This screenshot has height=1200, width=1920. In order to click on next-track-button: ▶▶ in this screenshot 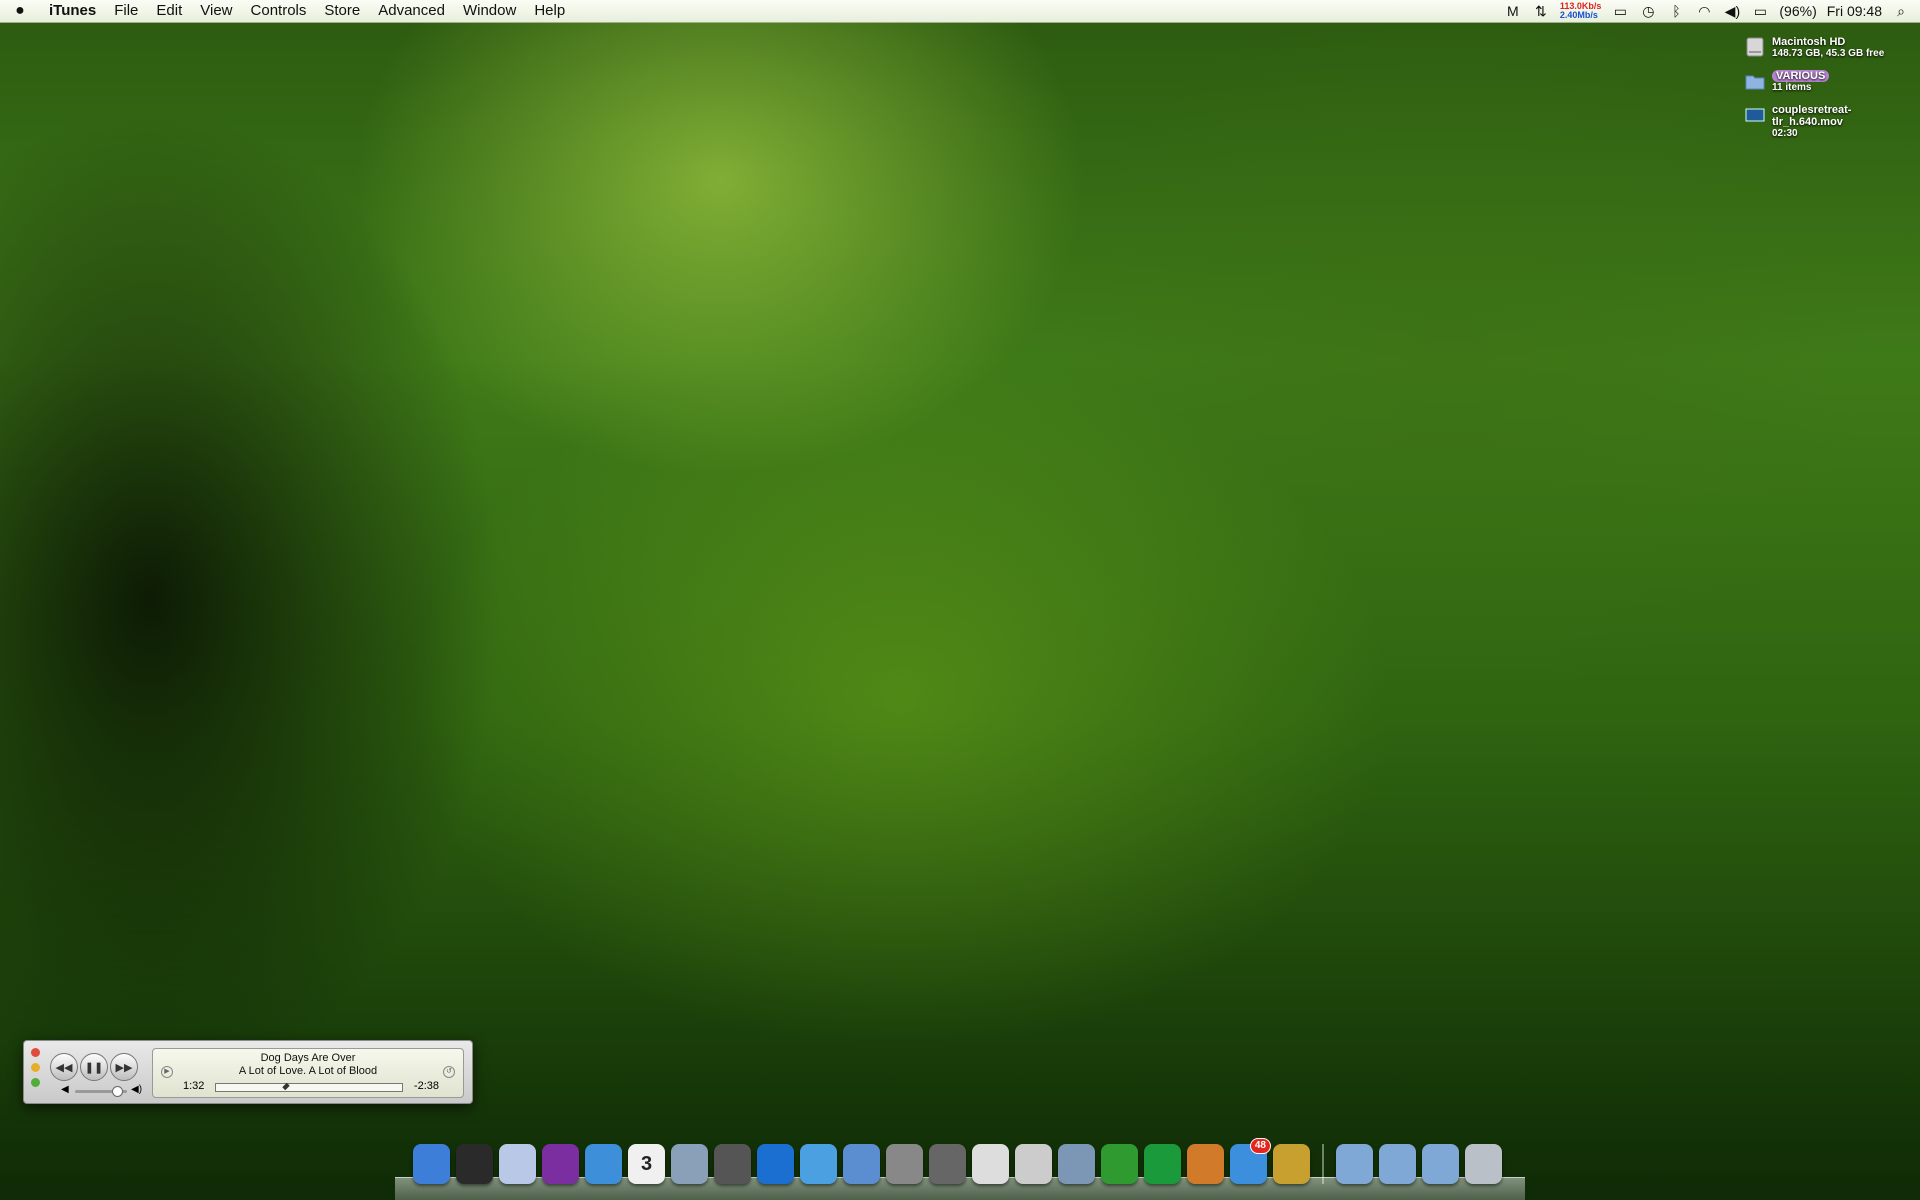, I will do `click(124, 1067)`.